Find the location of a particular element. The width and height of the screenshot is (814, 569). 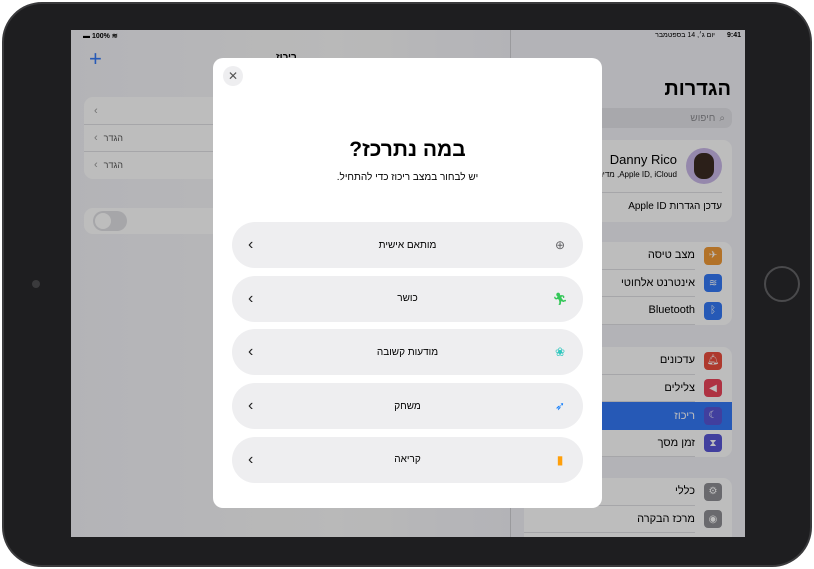

modal-subtitle: יש לבחור במצב ריכוז כדי להתחיל. is located at coordinates (407, 177).